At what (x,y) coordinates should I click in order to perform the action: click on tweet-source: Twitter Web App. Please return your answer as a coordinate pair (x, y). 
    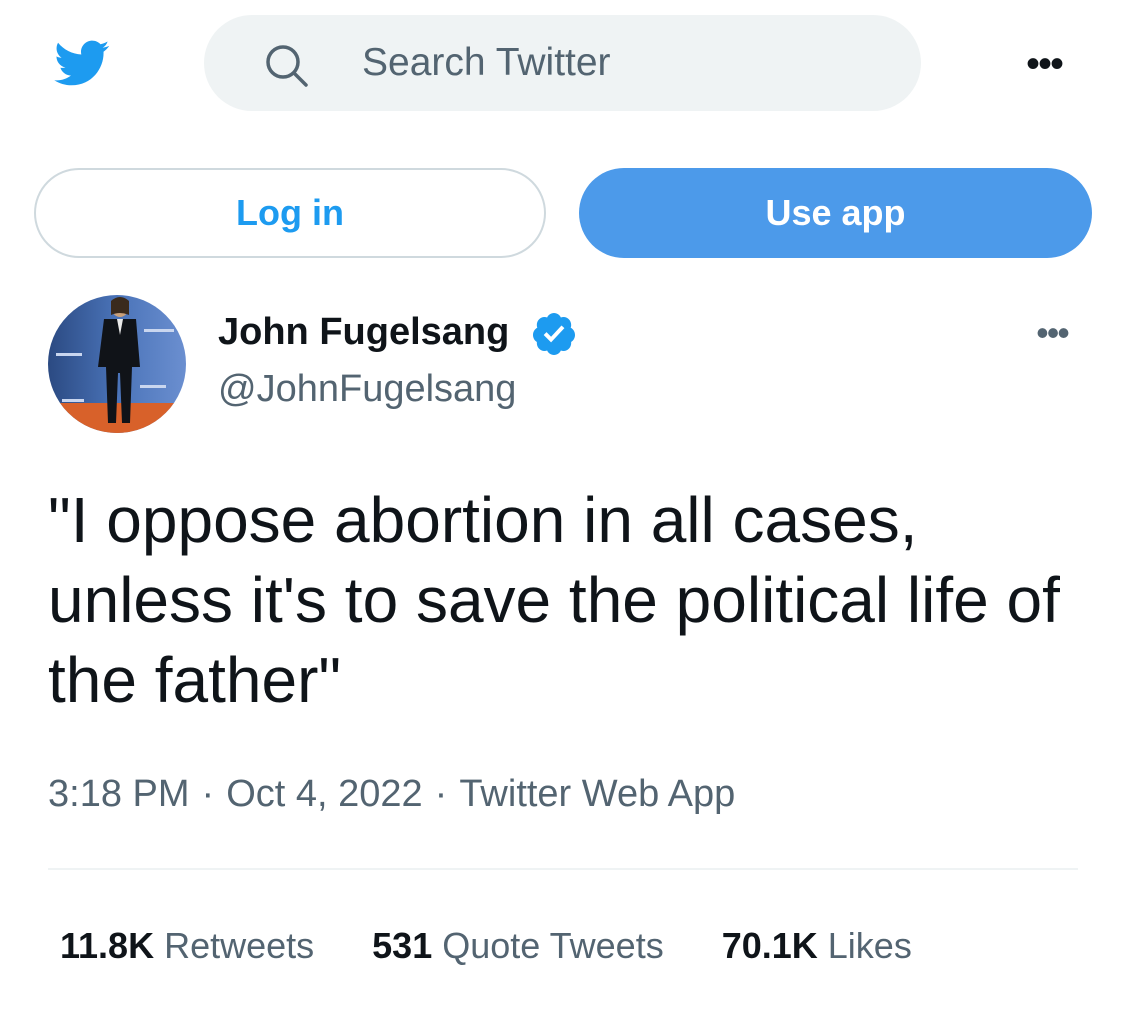
    Looking at the image, I should click on (597, 794).